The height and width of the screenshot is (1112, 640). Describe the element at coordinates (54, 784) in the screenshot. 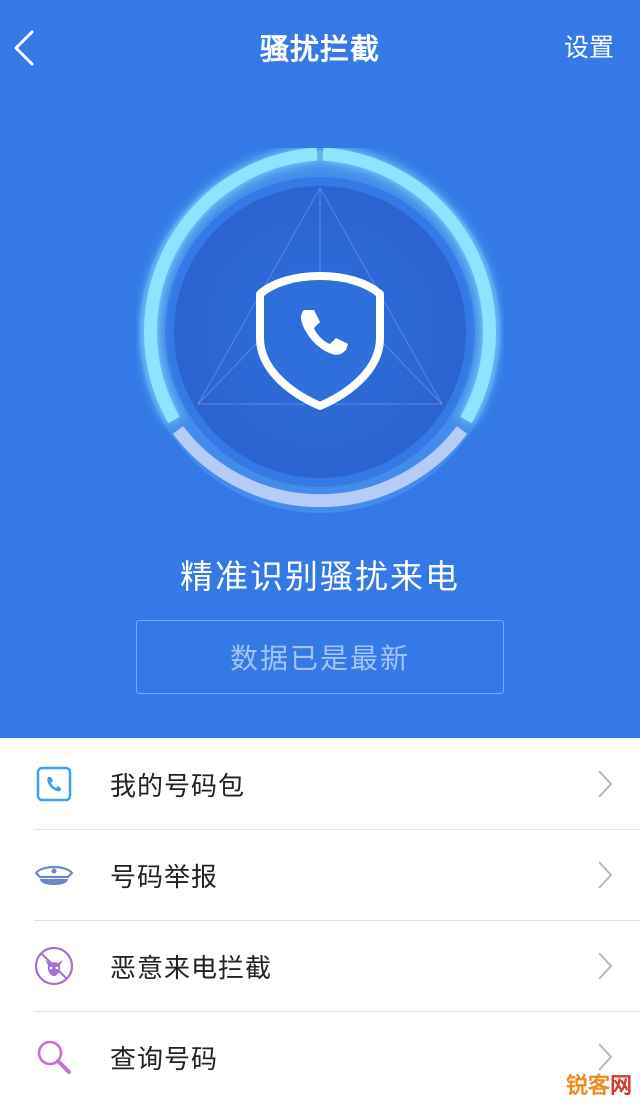

I see `phone-book-icon` at that location.